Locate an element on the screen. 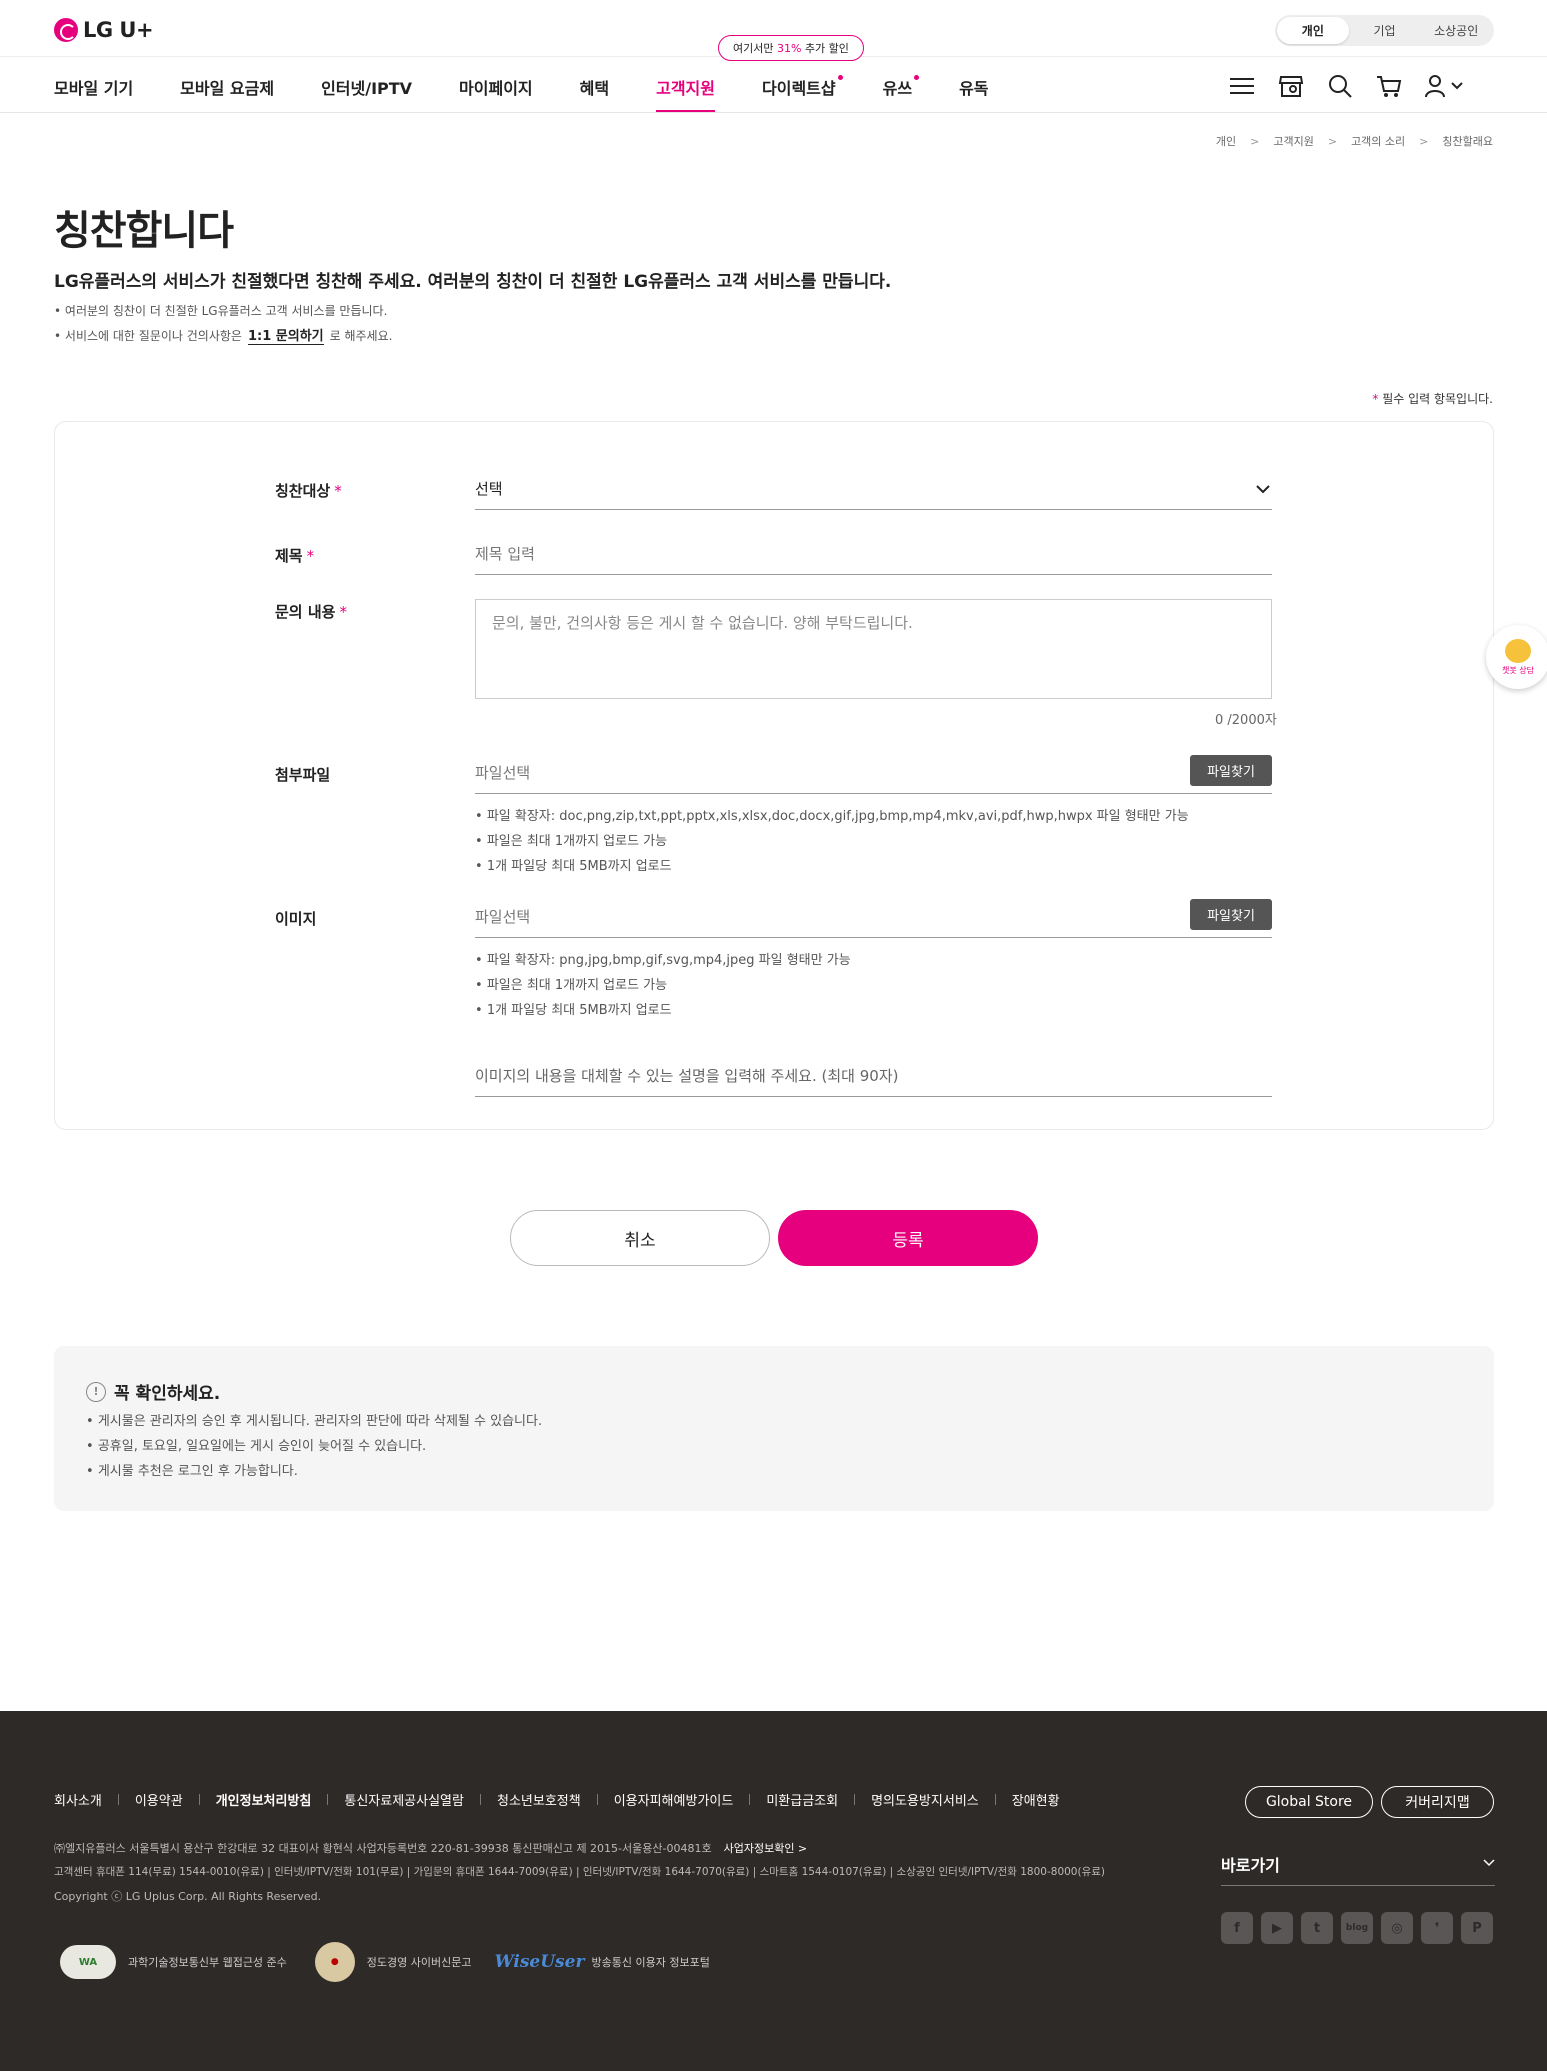  nav-benefits: 혜택 is located at coordinates (594, 95).